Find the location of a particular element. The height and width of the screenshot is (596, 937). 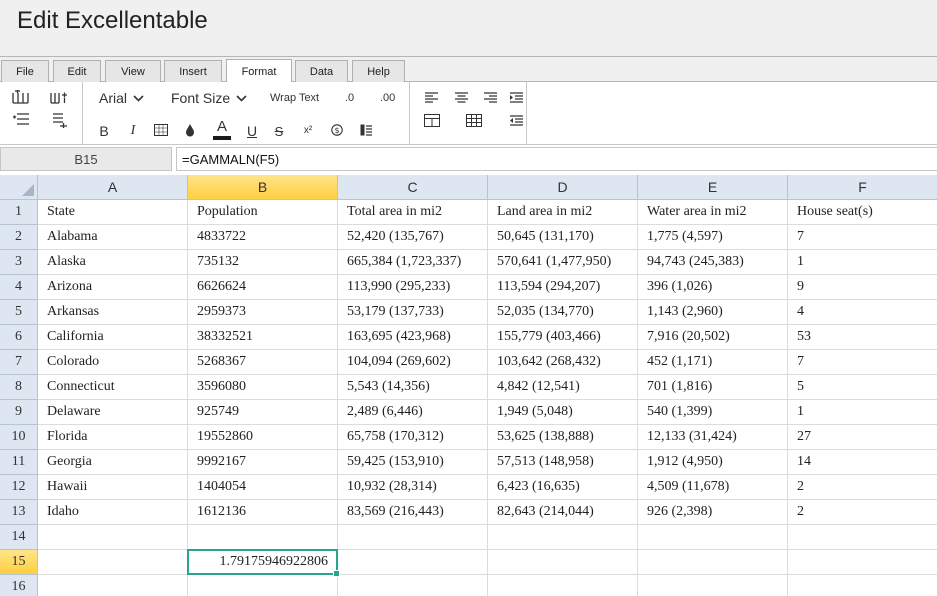

cell-c12: 10,932 (28,314) is located at coordinates (413, 487).